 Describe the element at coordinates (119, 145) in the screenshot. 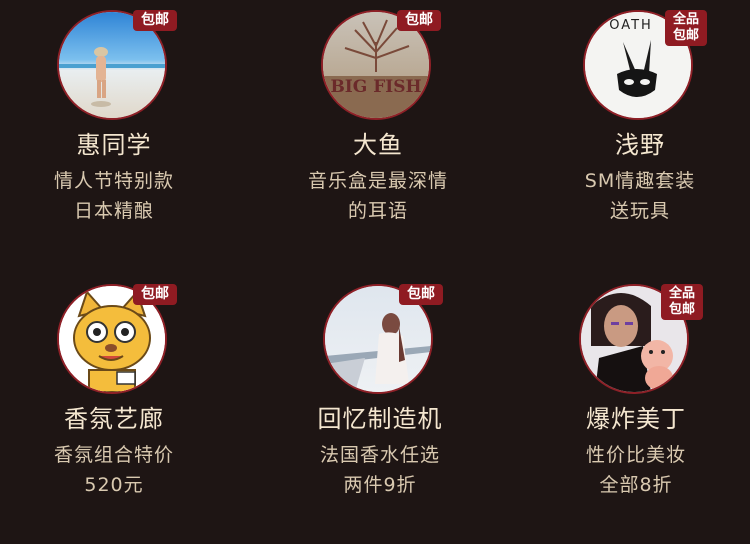

I see `shop-name: 惠同学` at that location.